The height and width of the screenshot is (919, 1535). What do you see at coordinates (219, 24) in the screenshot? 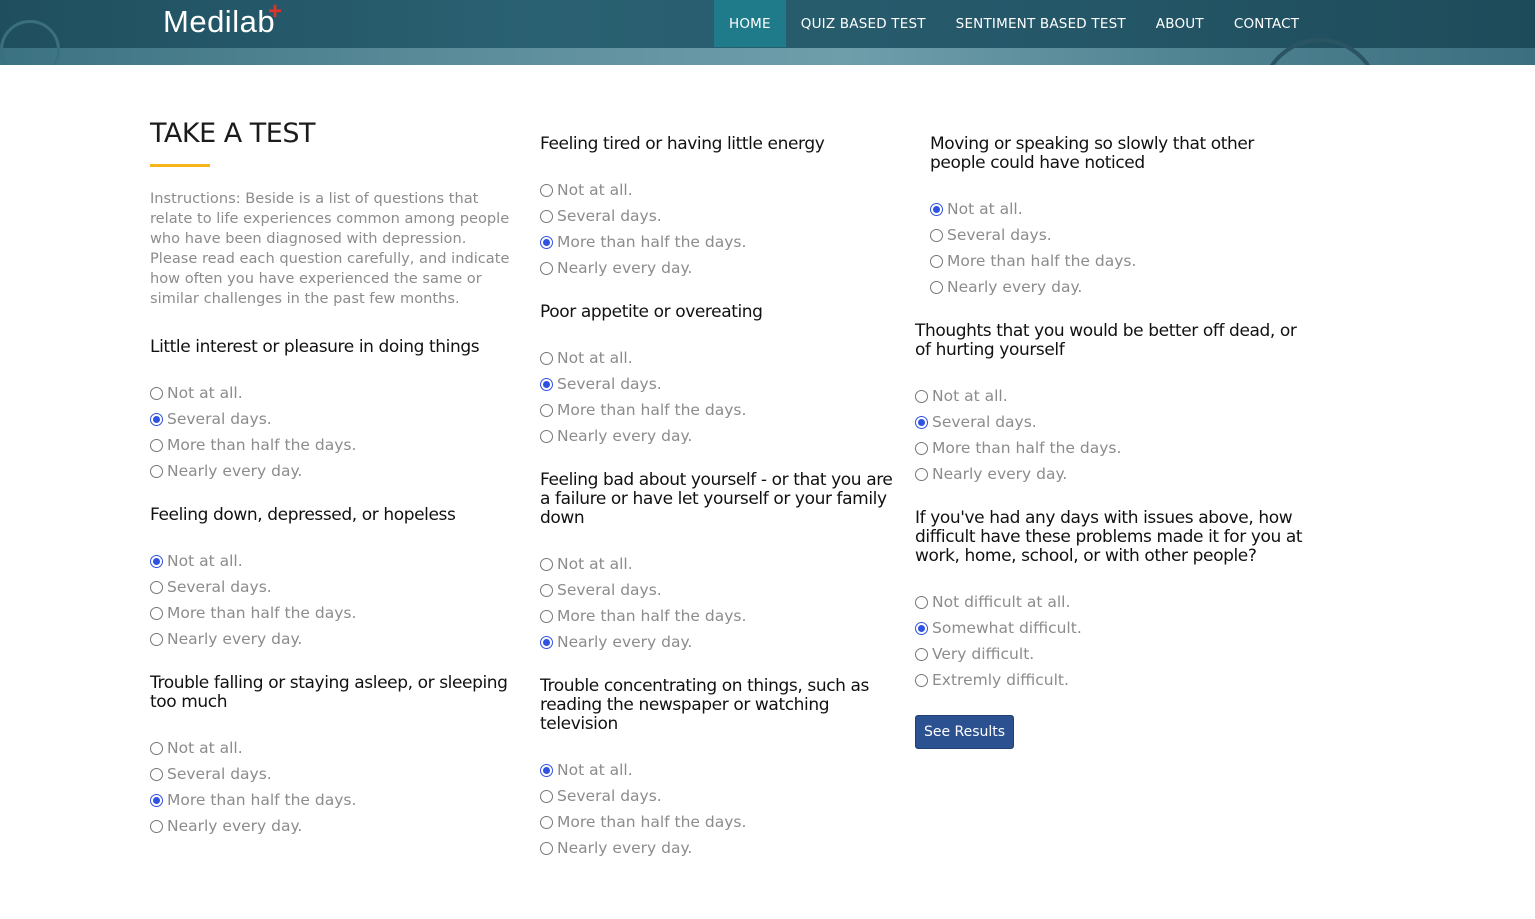
I see `site-logo: Medilab` at bounding box center [219, 24].